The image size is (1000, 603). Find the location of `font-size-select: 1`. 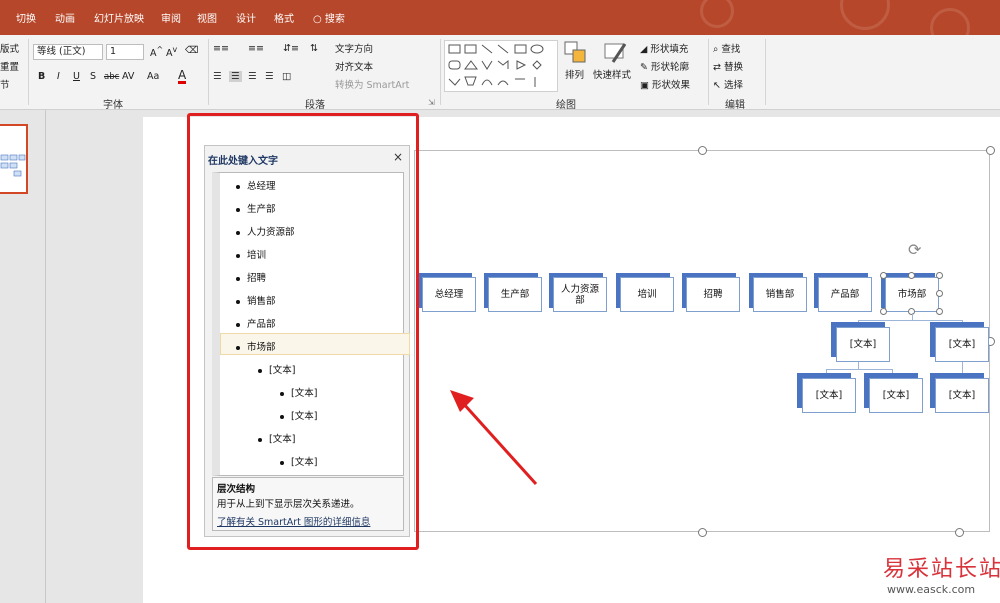

font-size-select: 1 is located at coordinates (125, 52).